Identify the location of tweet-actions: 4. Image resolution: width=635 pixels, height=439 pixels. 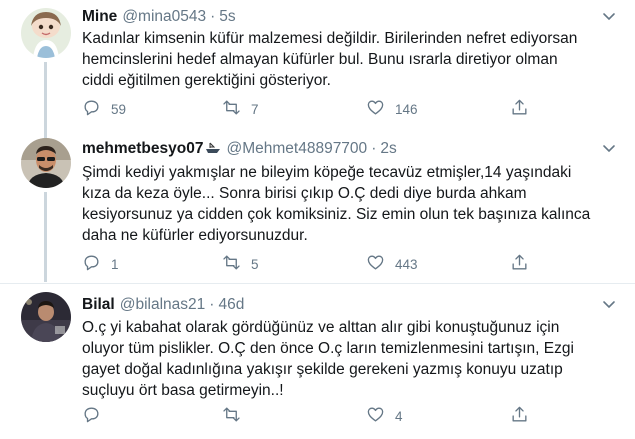
(312, 416).